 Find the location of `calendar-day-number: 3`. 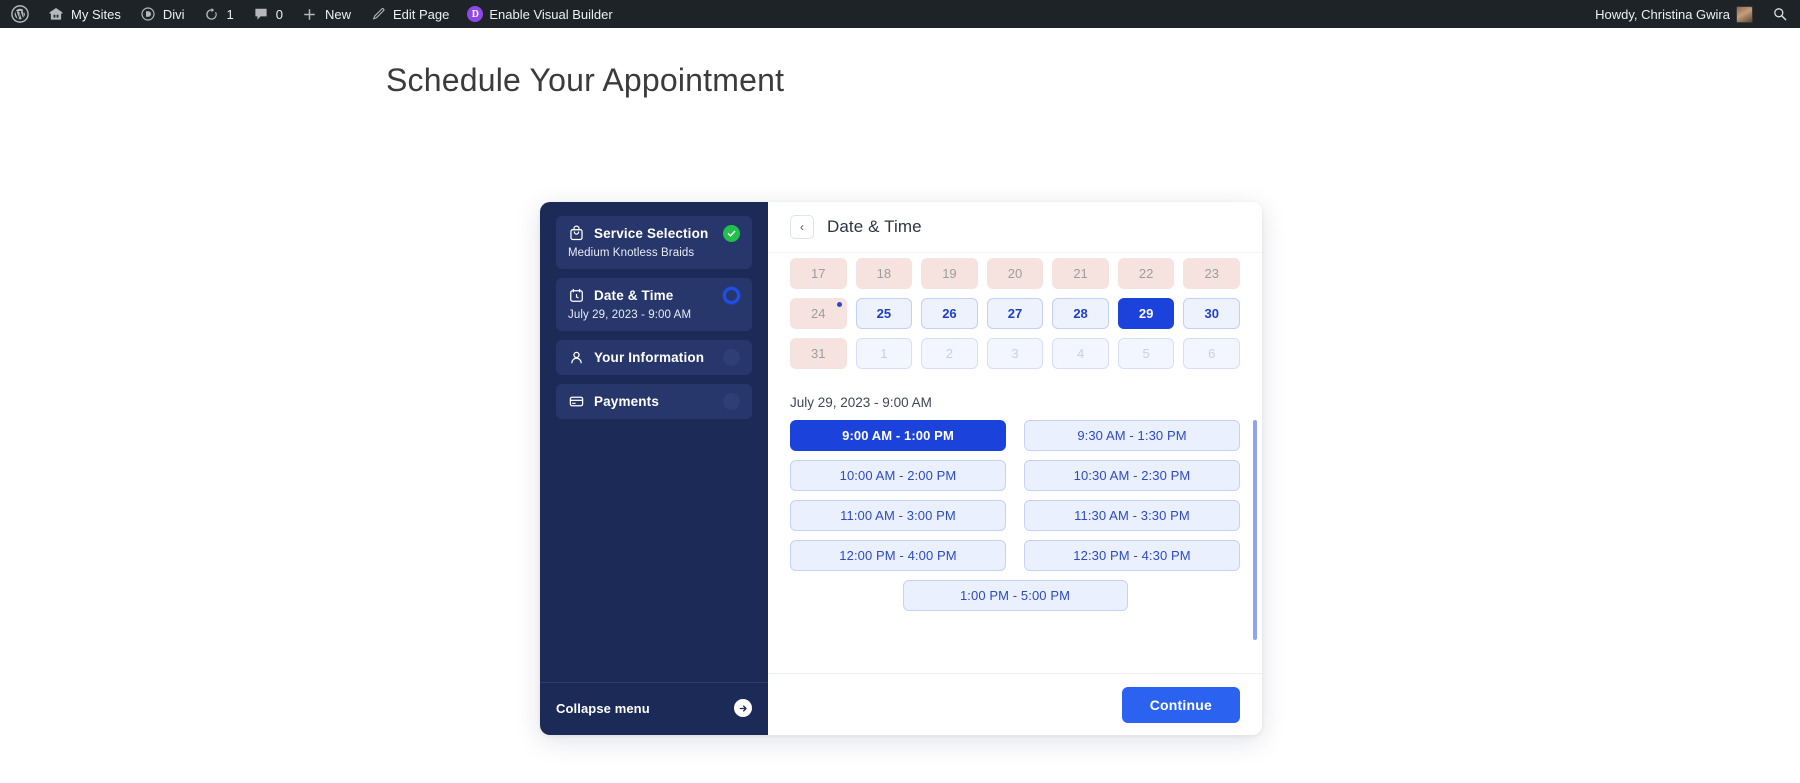

calendar-day-number: 3 is located at coordinates (1015, 353).